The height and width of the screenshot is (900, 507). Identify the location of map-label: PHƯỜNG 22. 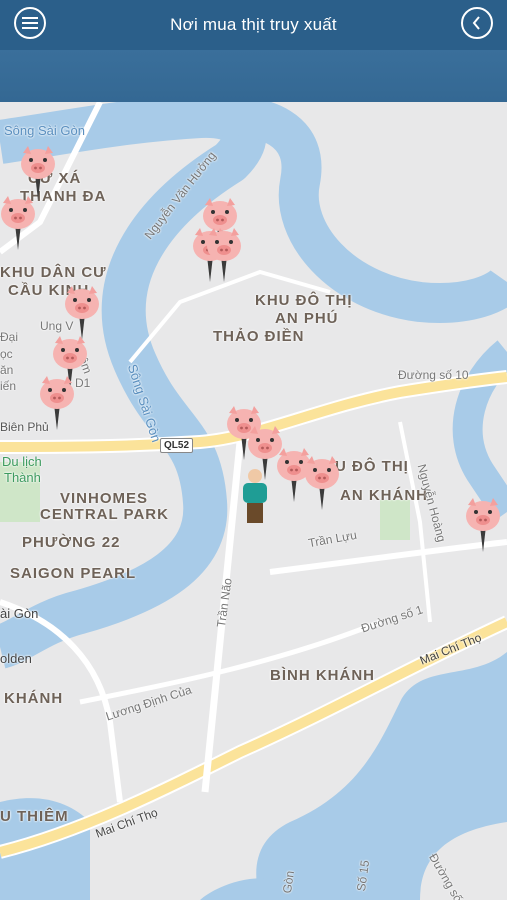
(71, 542).